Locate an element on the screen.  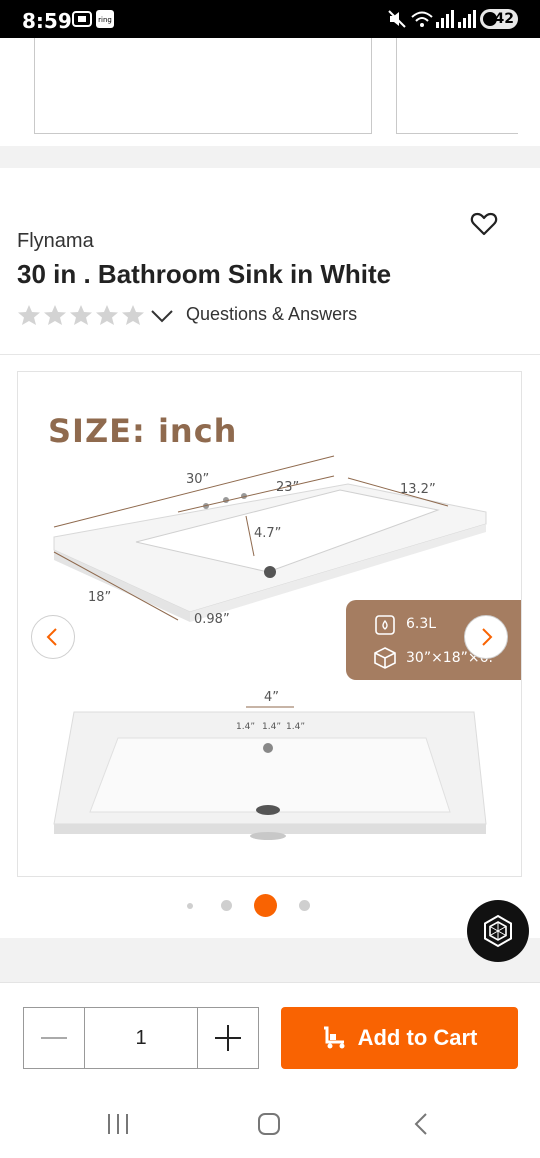
quantity-stepper: 1 is located at coordinates (141, 1038).